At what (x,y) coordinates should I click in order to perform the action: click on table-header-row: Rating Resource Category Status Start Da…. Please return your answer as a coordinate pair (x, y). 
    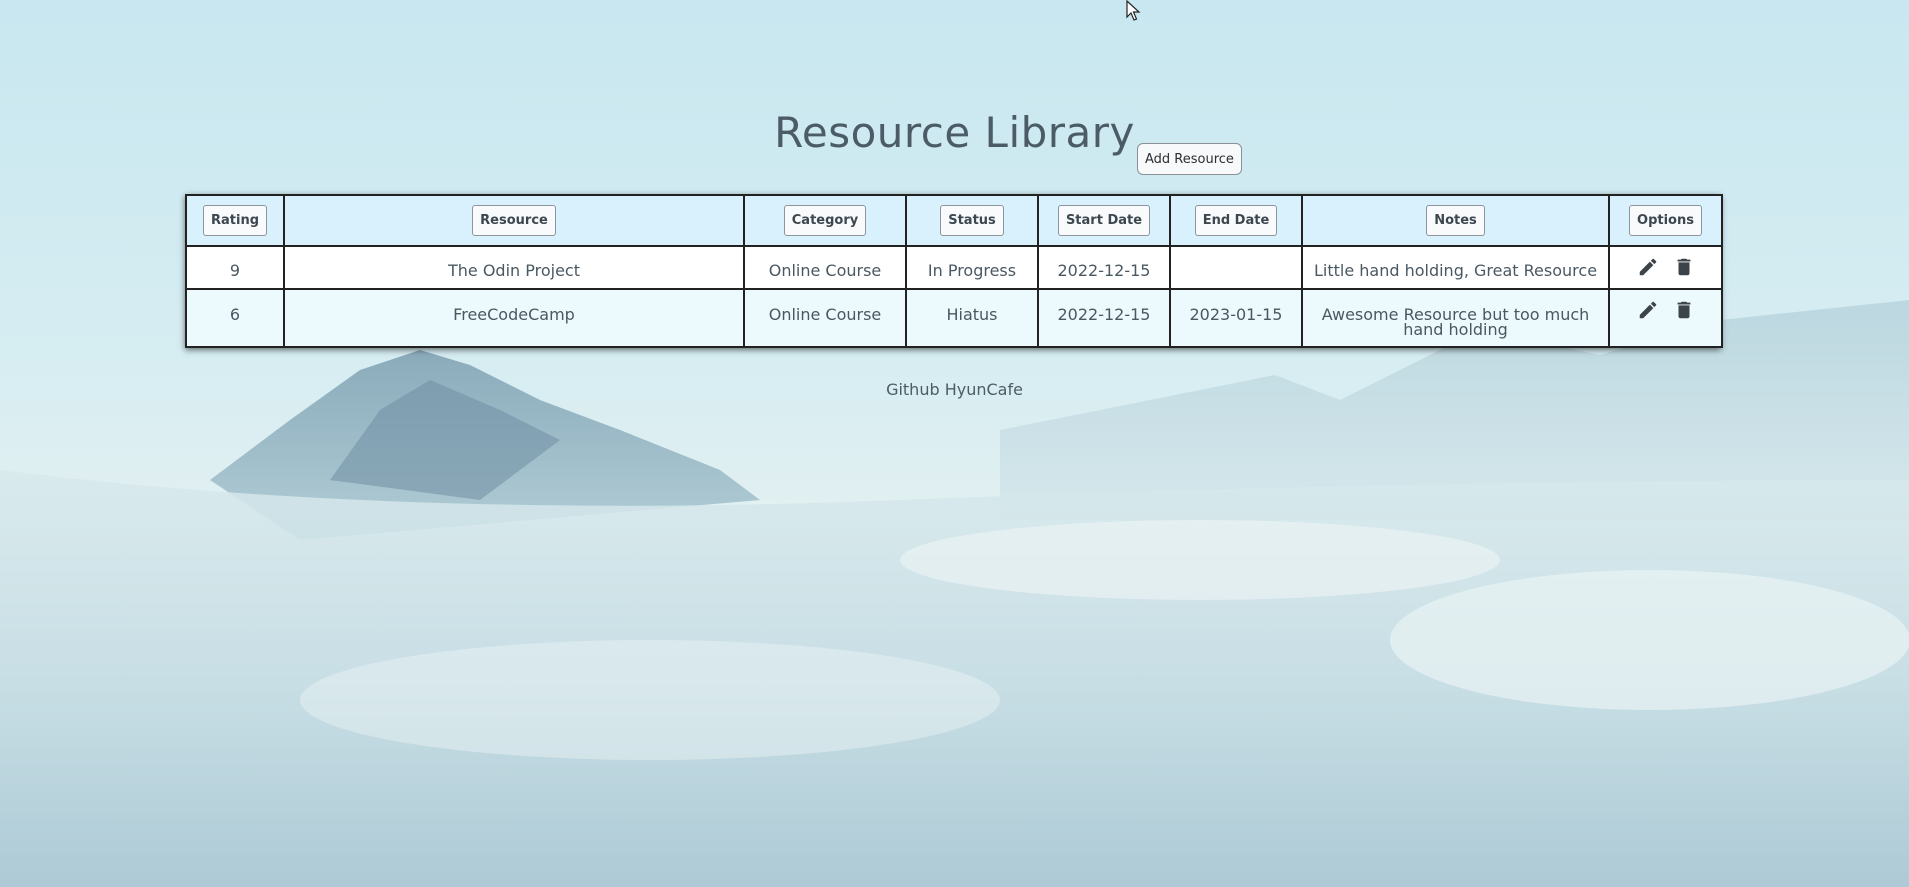
    Looking at the image, I should click on (954, 220).